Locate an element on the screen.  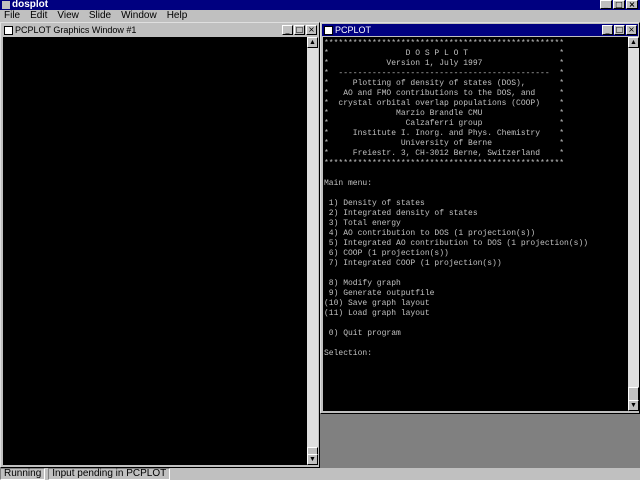
scroll-thumb is located at coordinates (633, 394).